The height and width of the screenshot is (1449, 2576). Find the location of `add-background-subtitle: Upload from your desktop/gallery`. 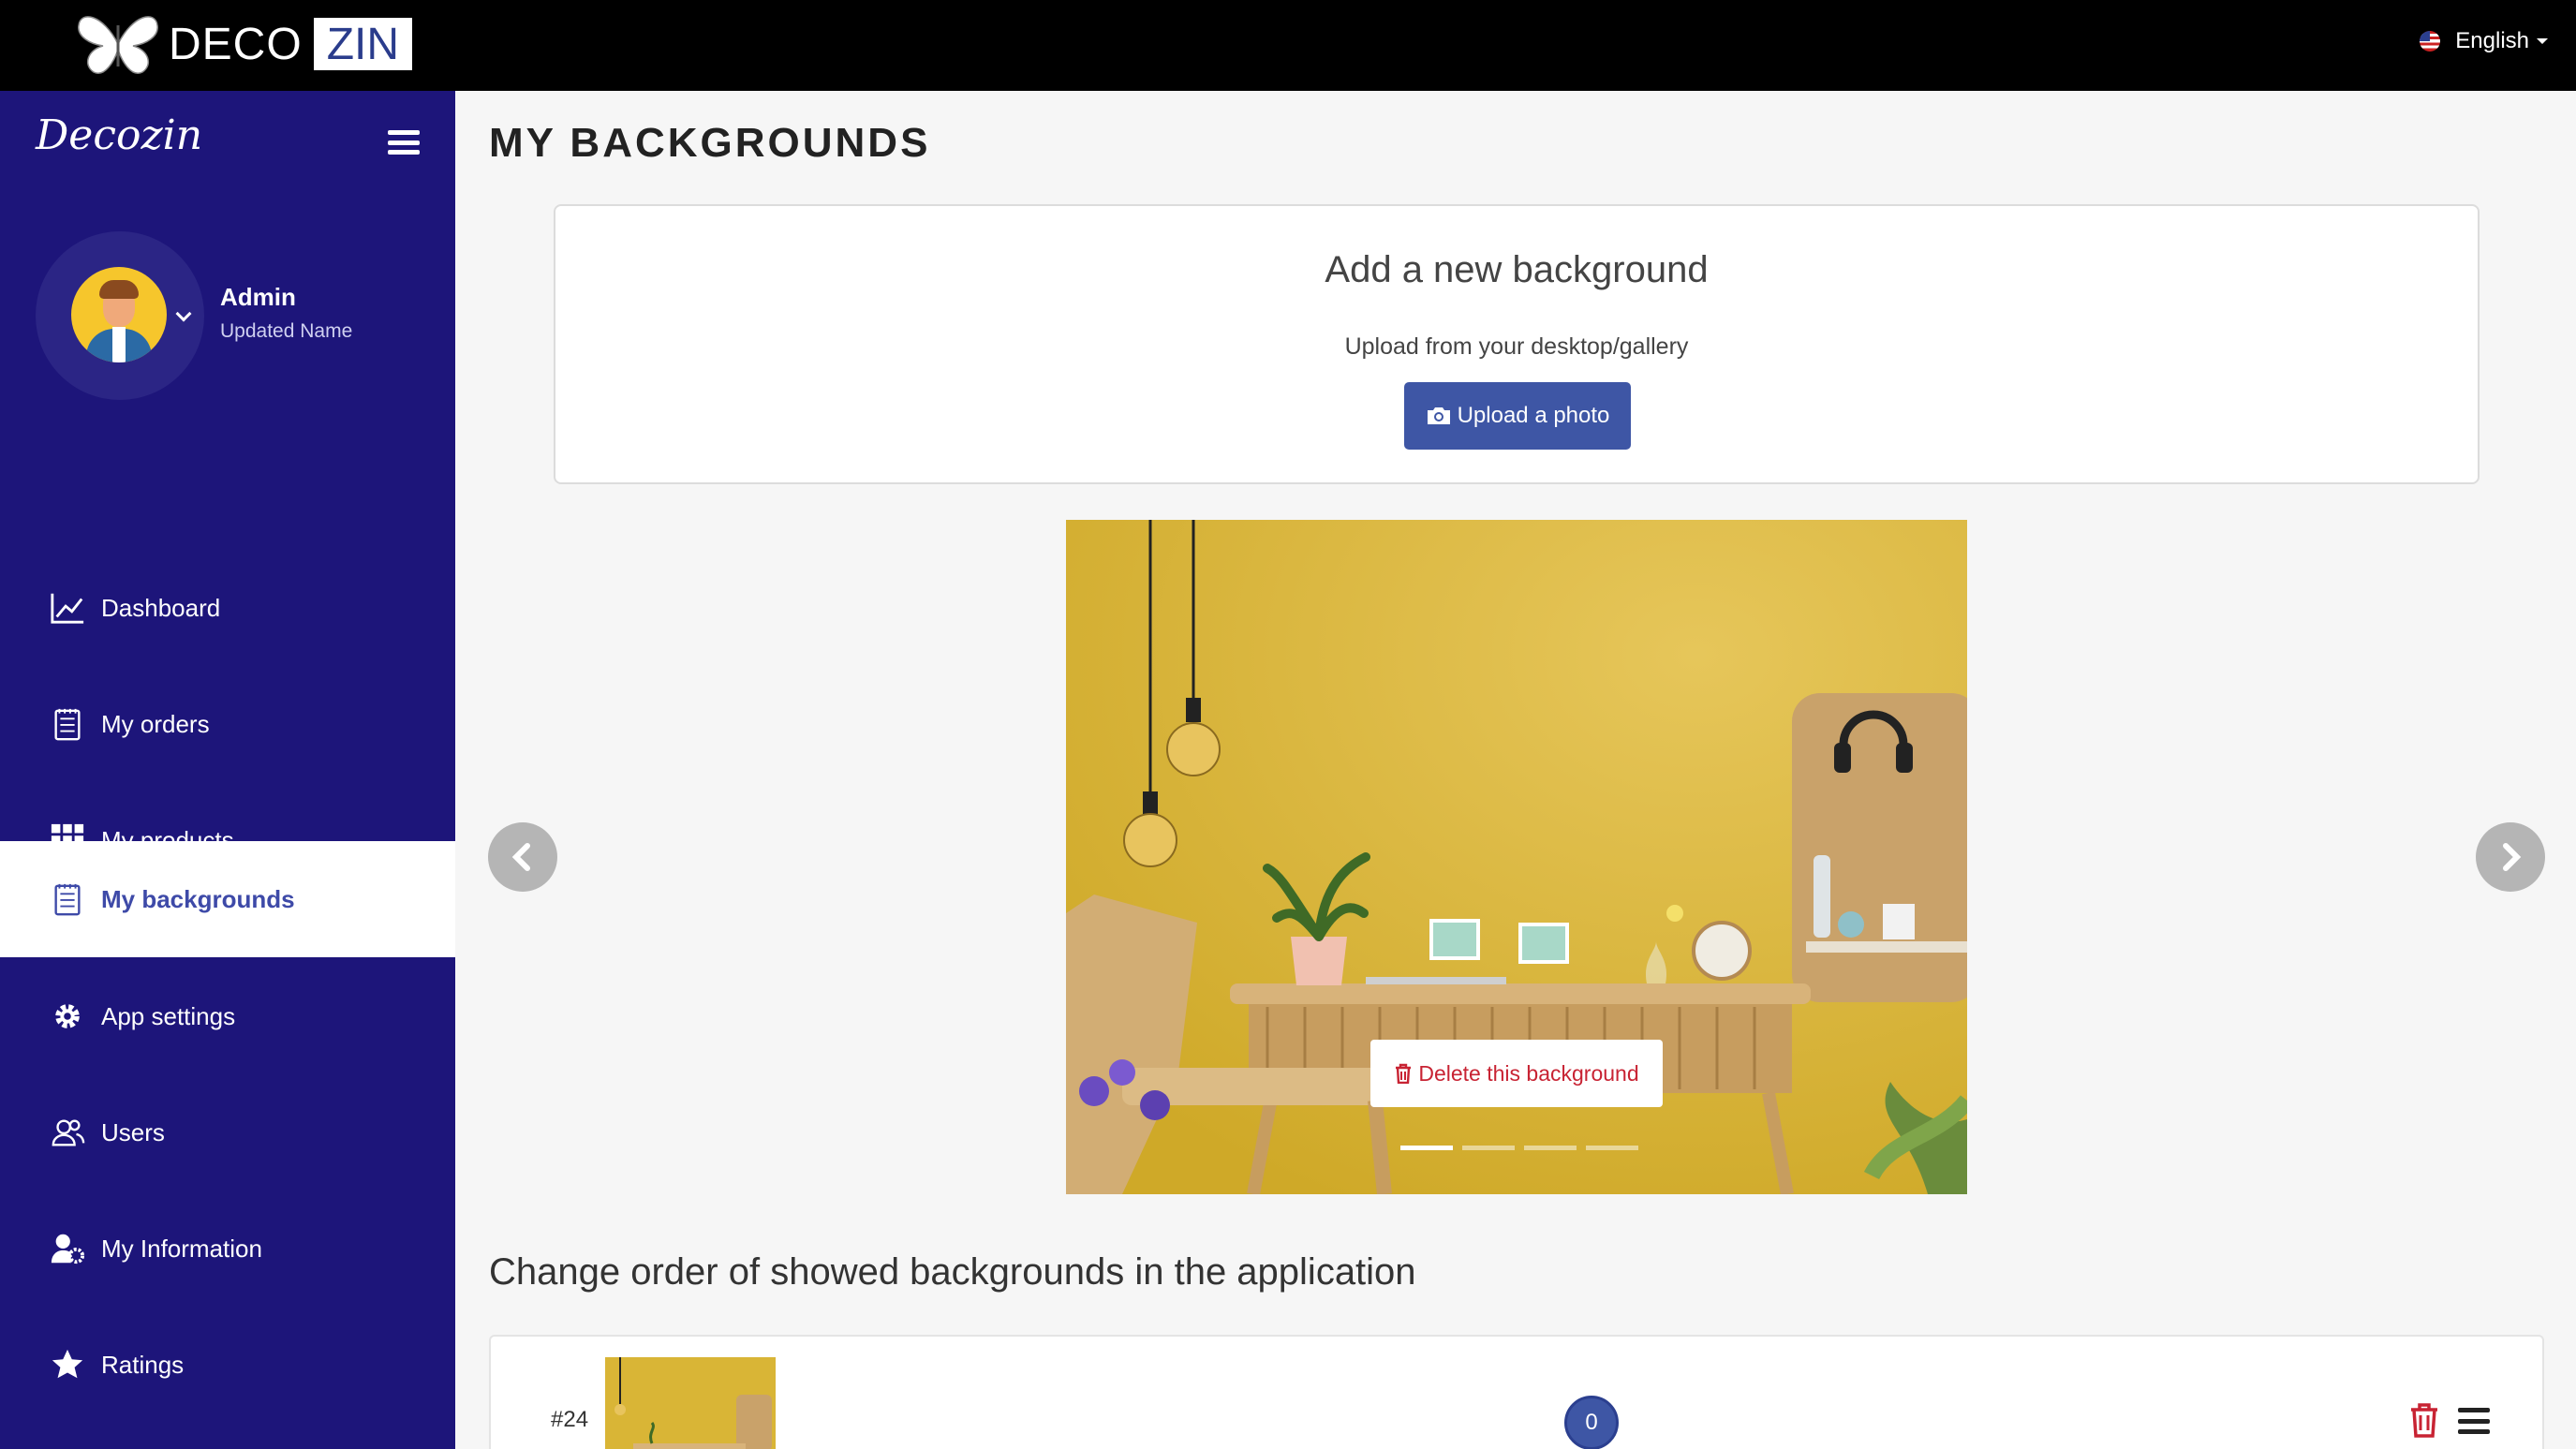

add-background-subtitle: Upload from your desktop/gallery is located at coordinates (1517, 347).